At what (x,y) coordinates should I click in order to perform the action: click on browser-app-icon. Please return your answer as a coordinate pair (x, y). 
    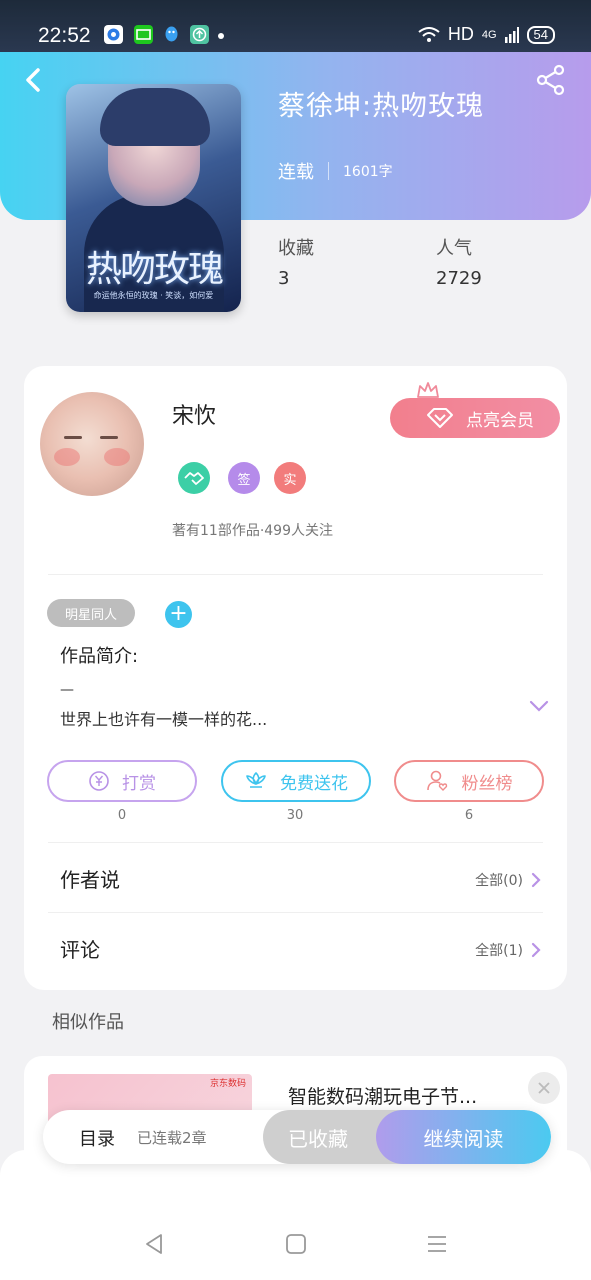
    Looking at the image, I should click on (113, 34).